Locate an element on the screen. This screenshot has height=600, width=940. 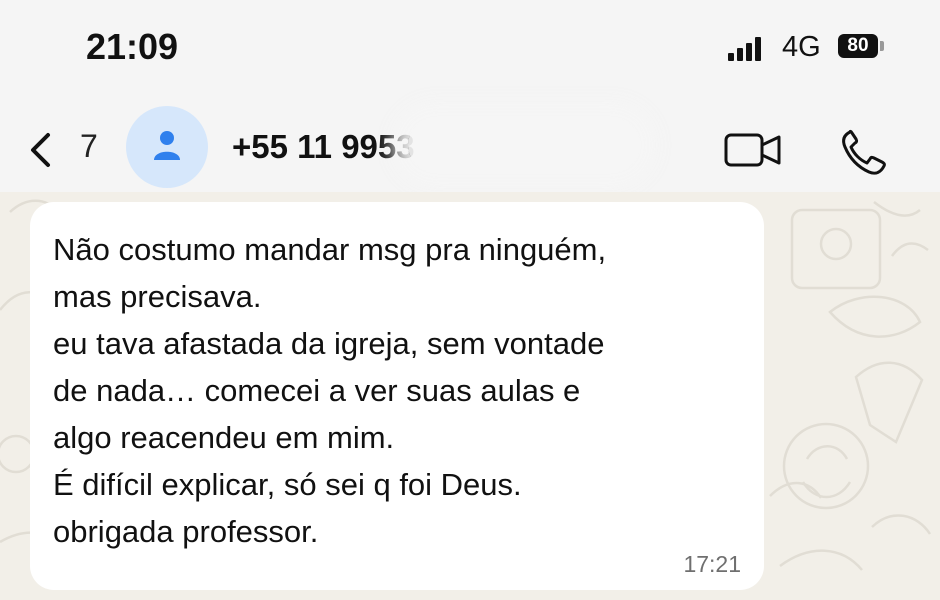
message-line-3: eu tava afastada da igreja, sem vontade is located at coordinates (329, 343).